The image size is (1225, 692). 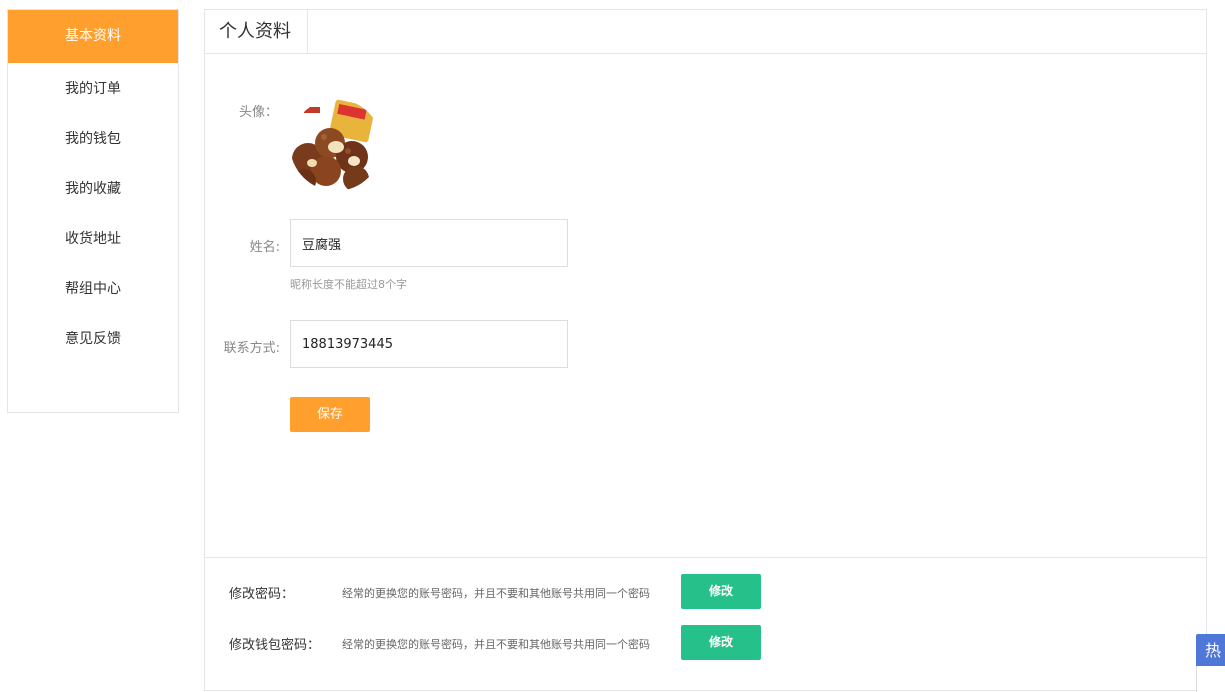 What do you see at coordinates (262, 594) in the screenshot?
I see `change-password-label: 修改密码：` at bounding box center [262, 594].